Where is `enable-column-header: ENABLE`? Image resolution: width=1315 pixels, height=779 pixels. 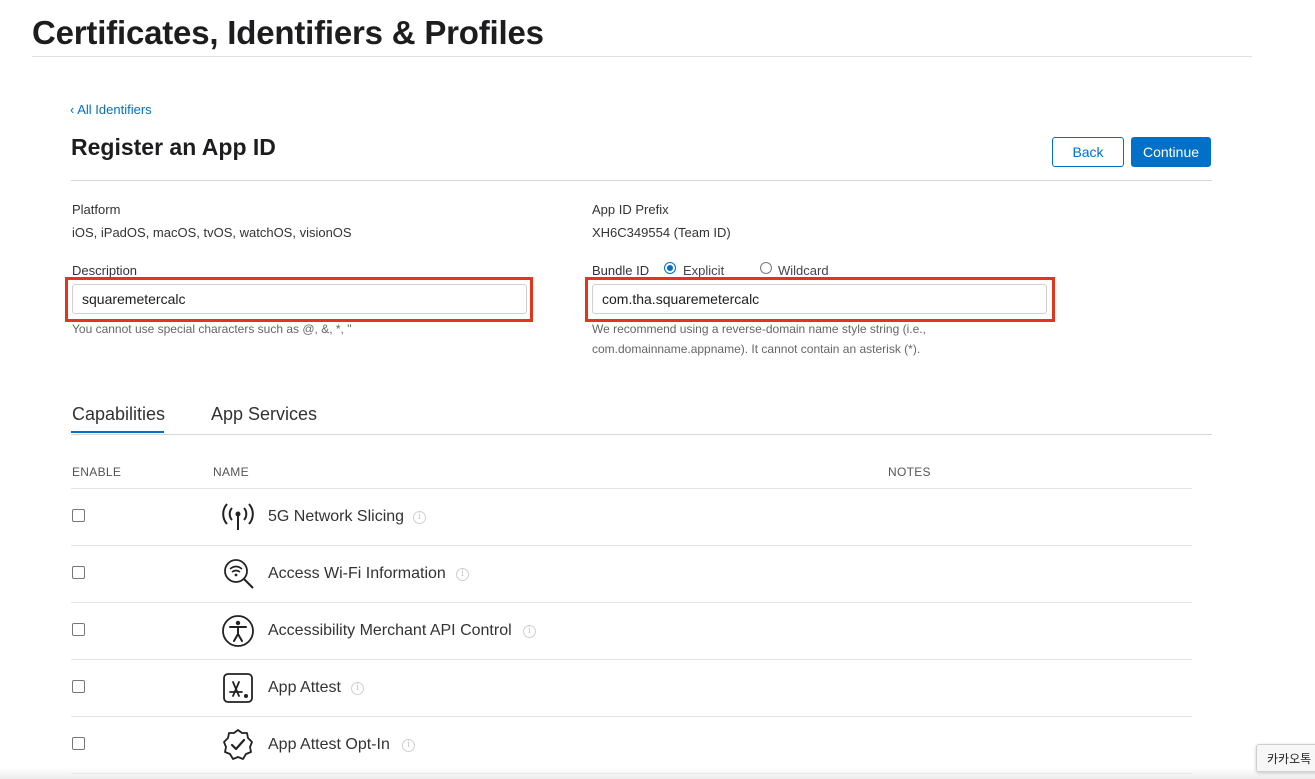
enable-column-header: ENABLE is located at coordinates (97, 472).